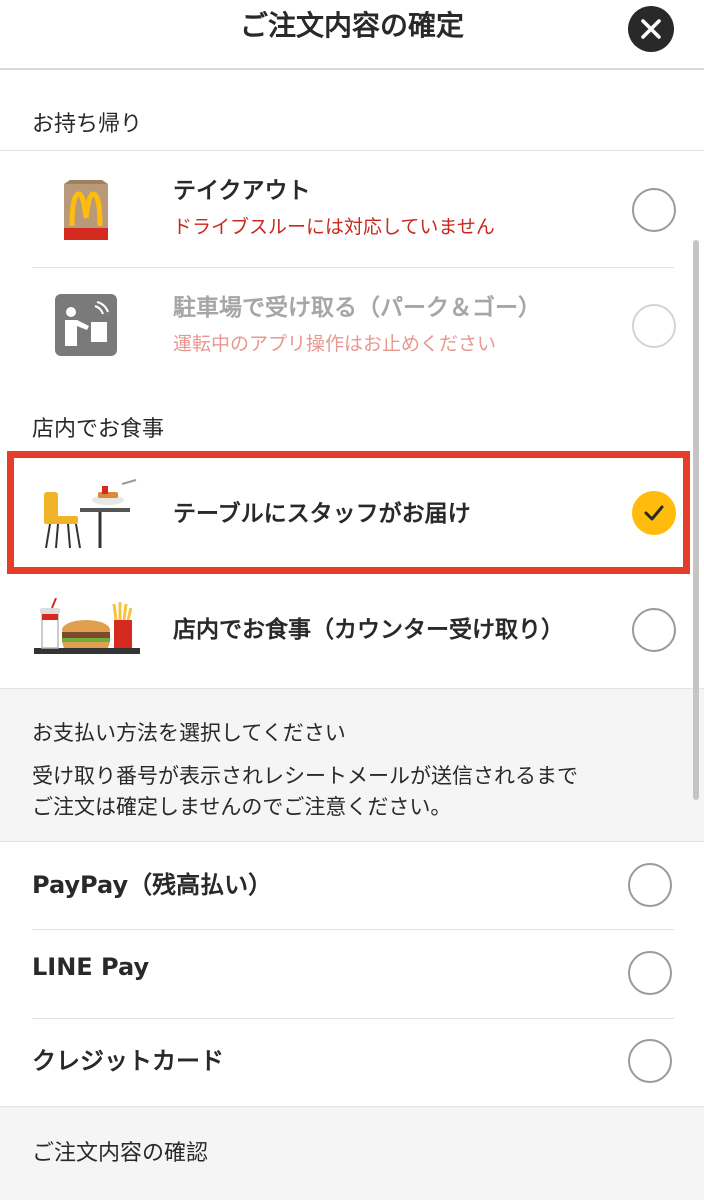  What do you see at coordinates (654, 630) in the screenshot?
I see `radio-counter-pickup` at bounding box center [654, 630].